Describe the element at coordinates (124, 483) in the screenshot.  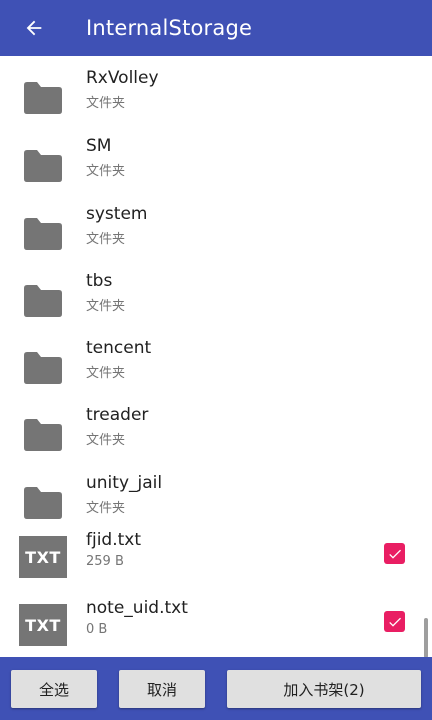
I see `item-name: unity_jail` at that location.